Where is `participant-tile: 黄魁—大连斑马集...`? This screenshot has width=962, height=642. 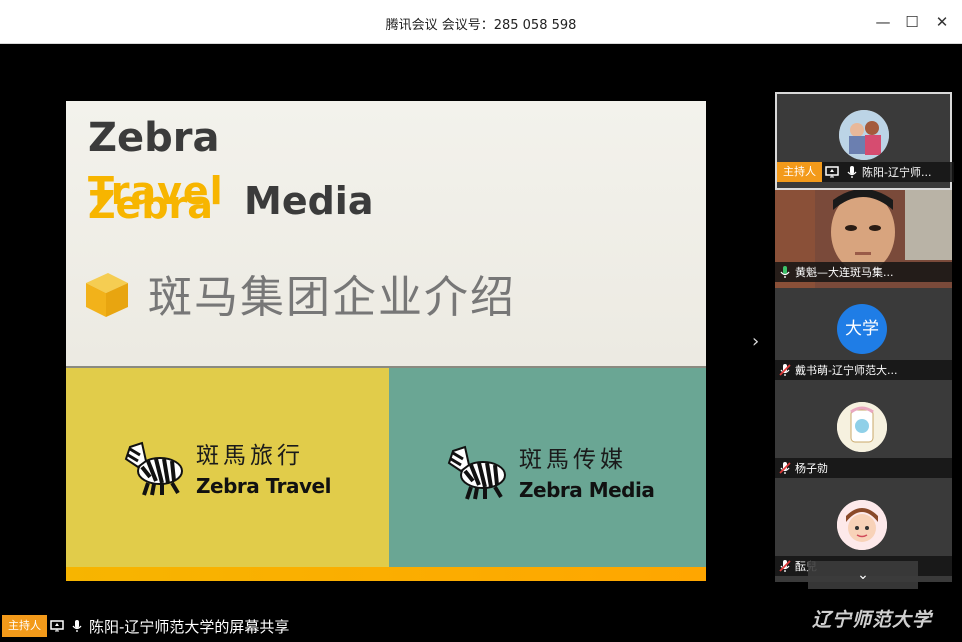
participant-tile: 黄魁—大连斑马集... is located at coordinates (863, 238).